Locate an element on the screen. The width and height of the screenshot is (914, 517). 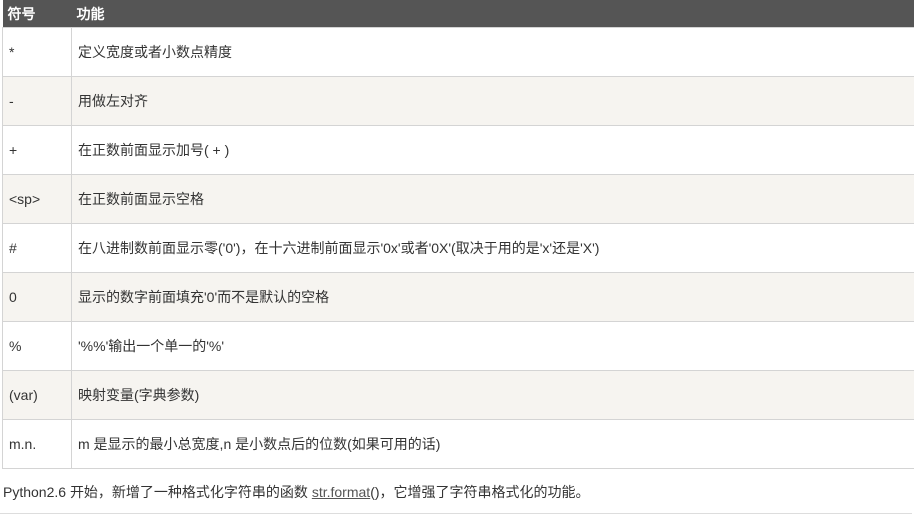
divider is located at coordinates (456, 513).